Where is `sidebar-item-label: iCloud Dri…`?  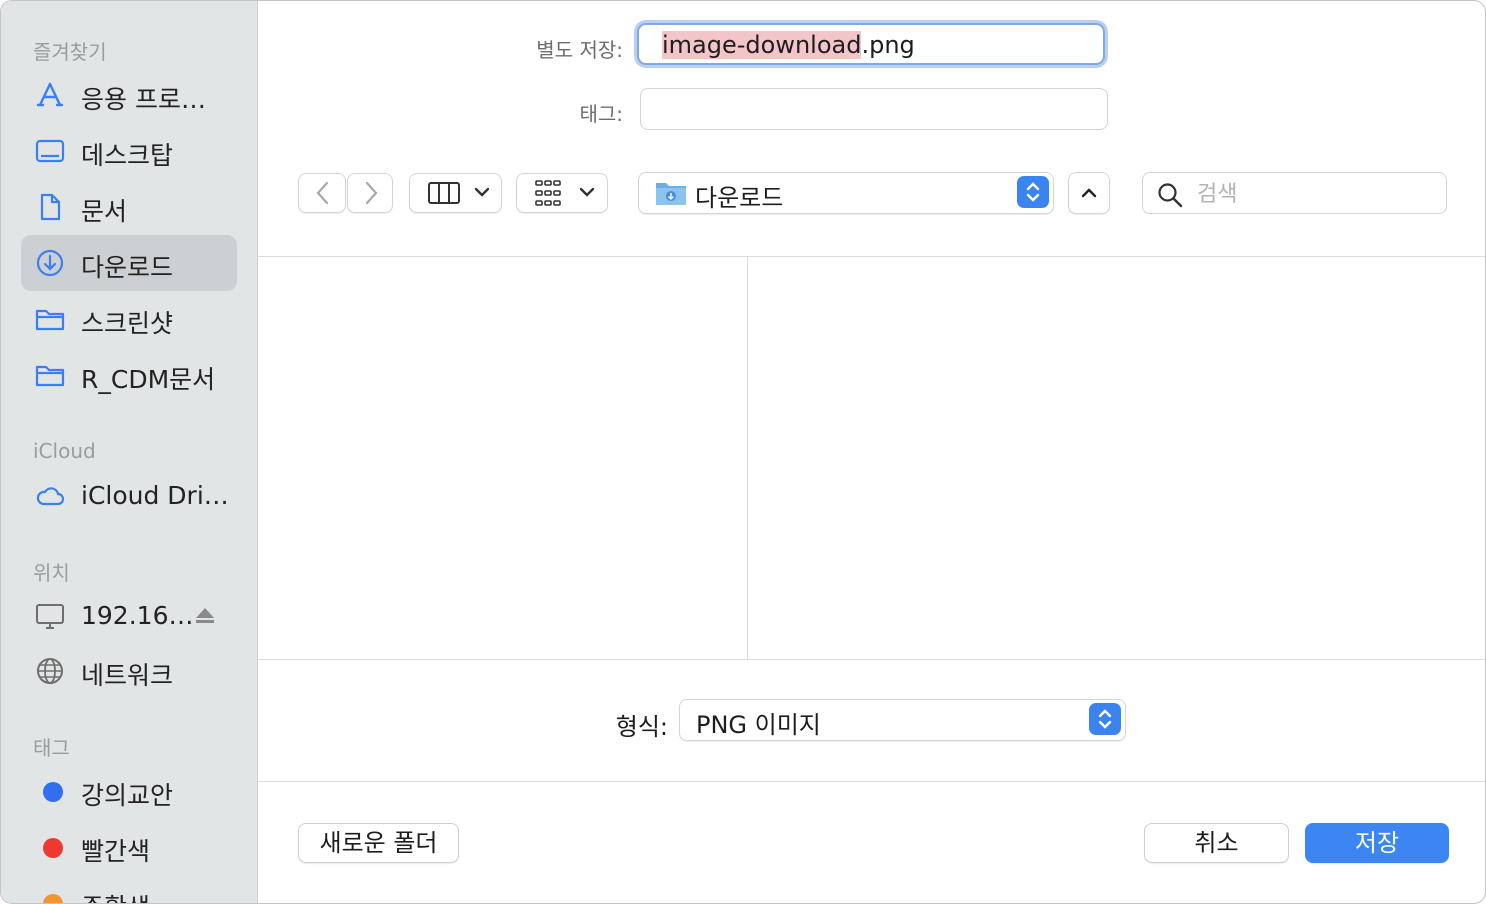 sidebar-item-label: iCloud Dri… is located at coordinates (155, 495).